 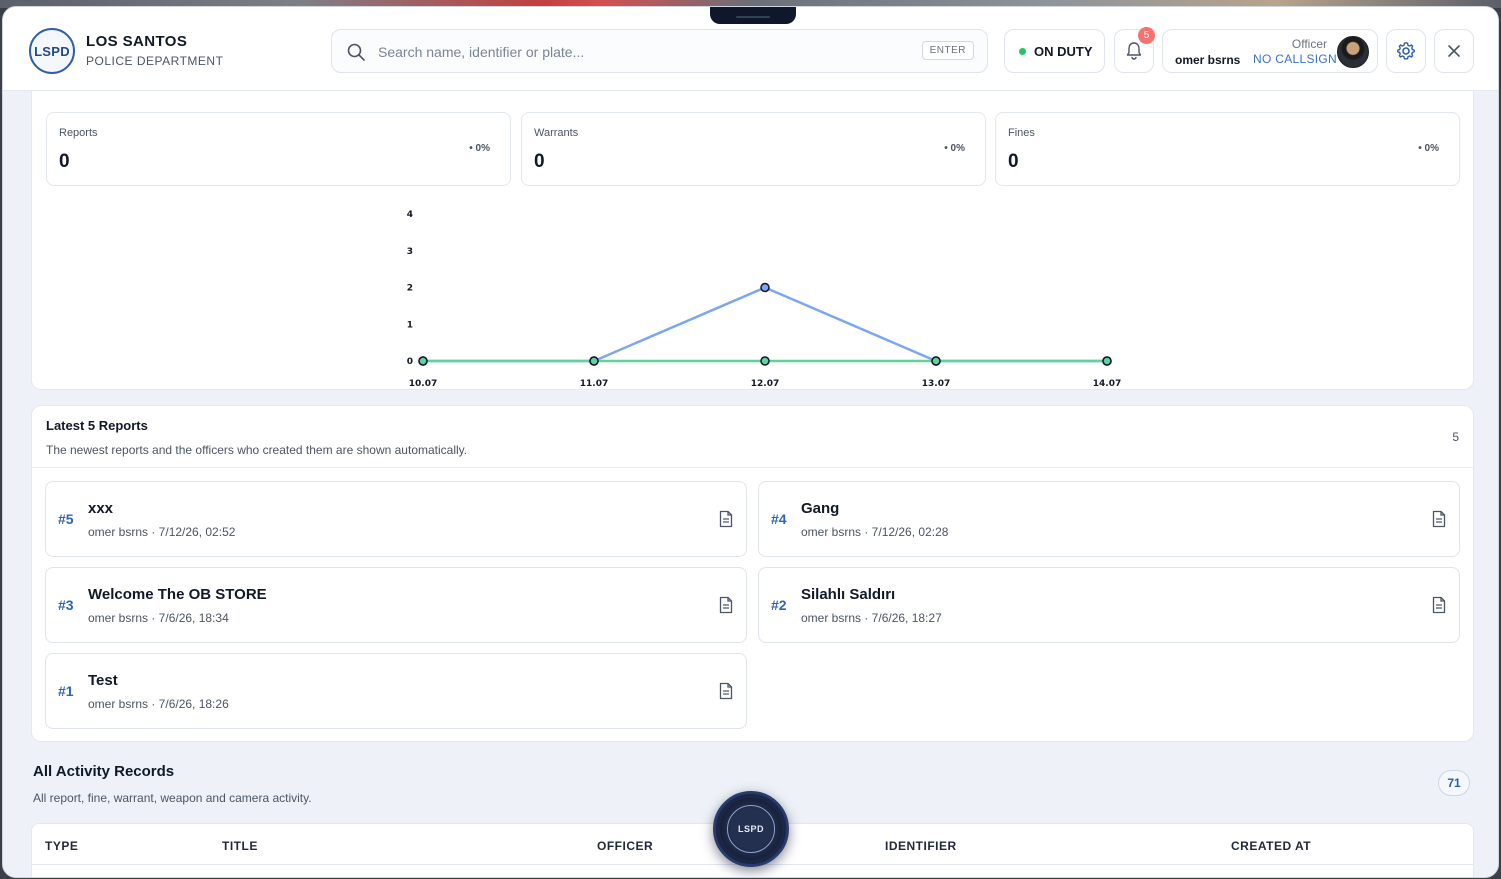 What do you see at coordinates (103, 680) in the screenshot?
I see `report-title: Test` at bounding box center [103, 680].